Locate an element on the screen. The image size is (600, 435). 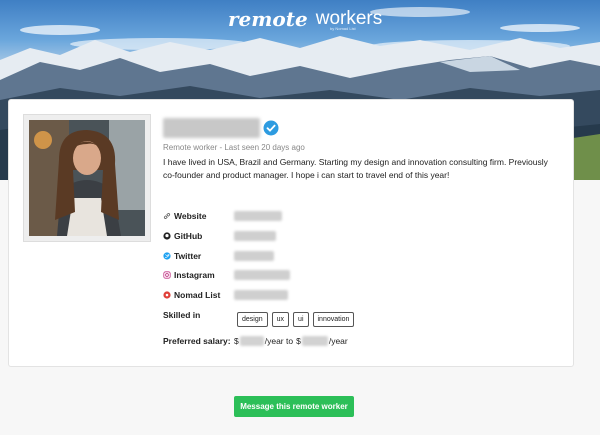
link-label-github: GitHub is located at coordinates (188, 236).